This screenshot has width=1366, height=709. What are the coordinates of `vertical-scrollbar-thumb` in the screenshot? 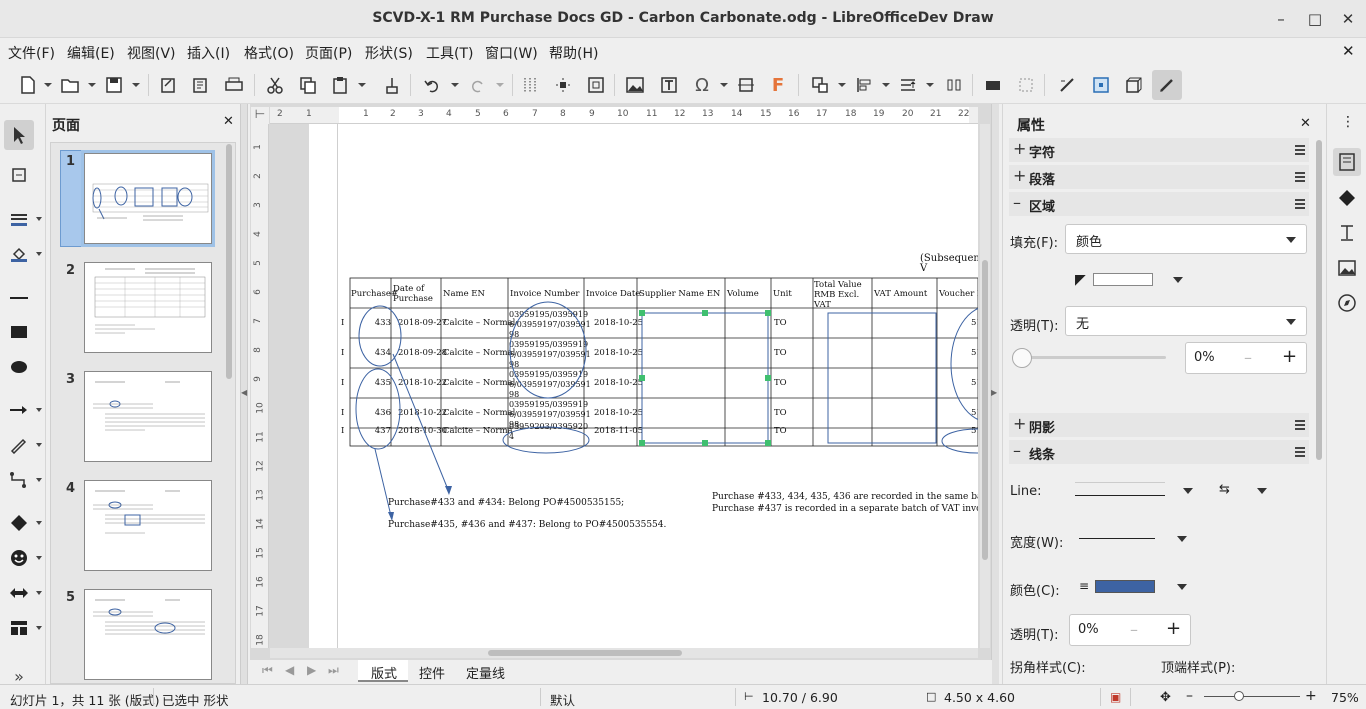 It's located at (985, 410).